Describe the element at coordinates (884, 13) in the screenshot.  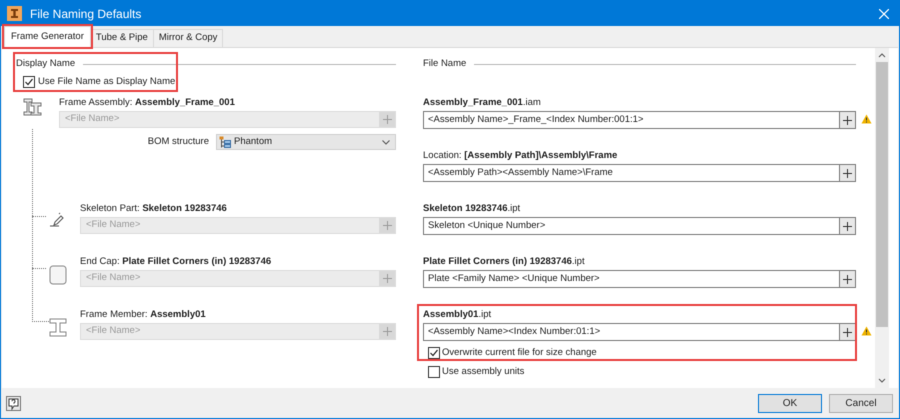
I see `close-icon` at that location.